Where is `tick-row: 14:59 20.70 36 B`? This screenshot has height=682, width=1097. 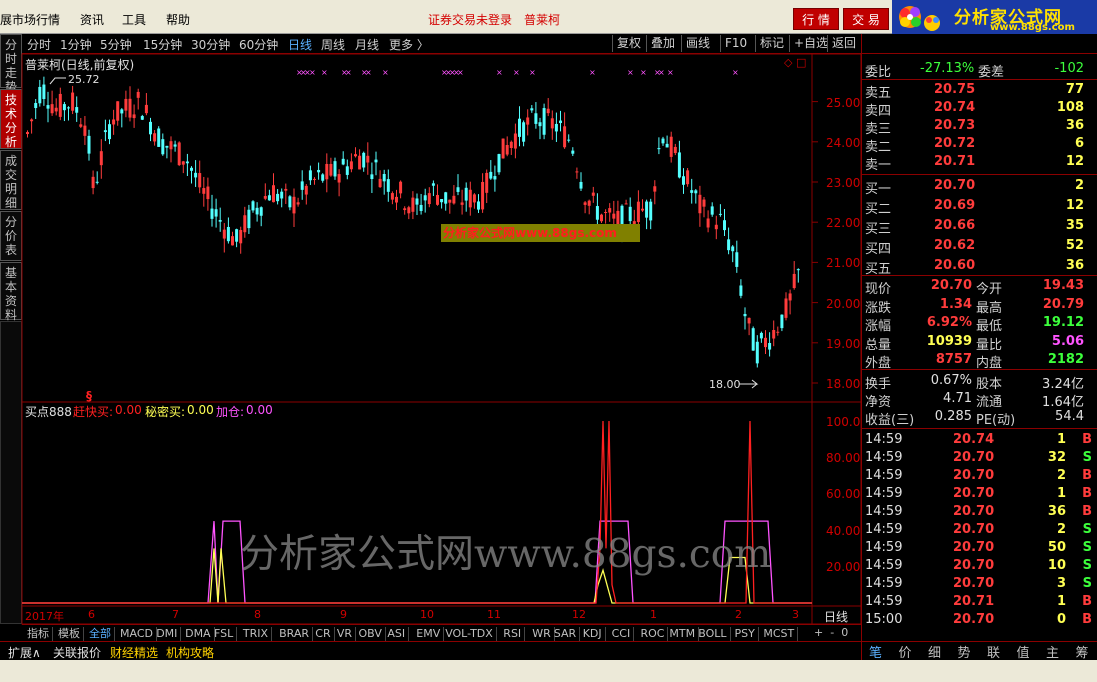
tick-row: 14:59 20.70 36 B is located at coordinates (979, 512).